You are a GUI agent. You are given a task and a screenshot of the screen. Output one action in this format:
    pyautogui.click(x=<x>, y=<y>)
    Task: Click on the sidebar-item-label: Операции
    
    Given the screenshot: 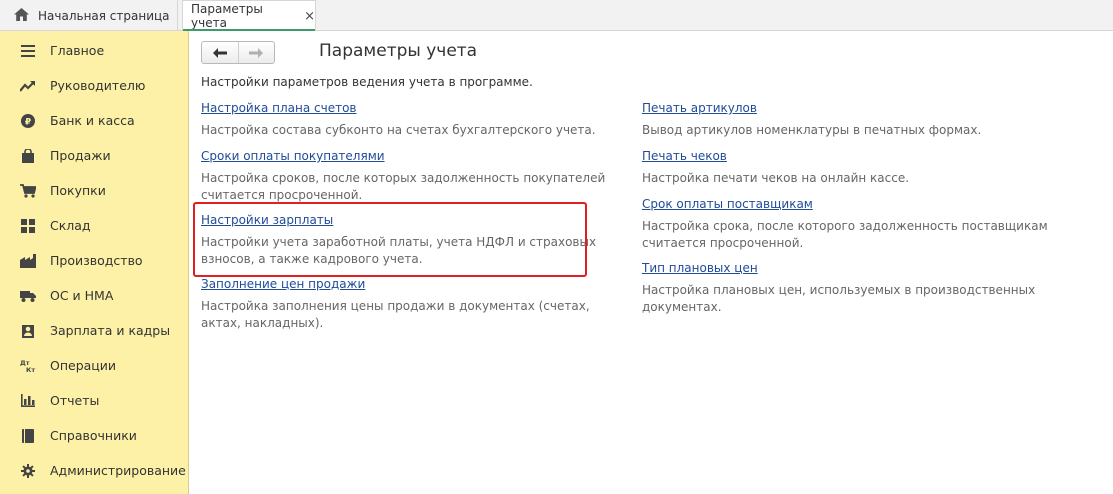 What is the action you would take?
    pyautogui.click(x=83, y=365)
    